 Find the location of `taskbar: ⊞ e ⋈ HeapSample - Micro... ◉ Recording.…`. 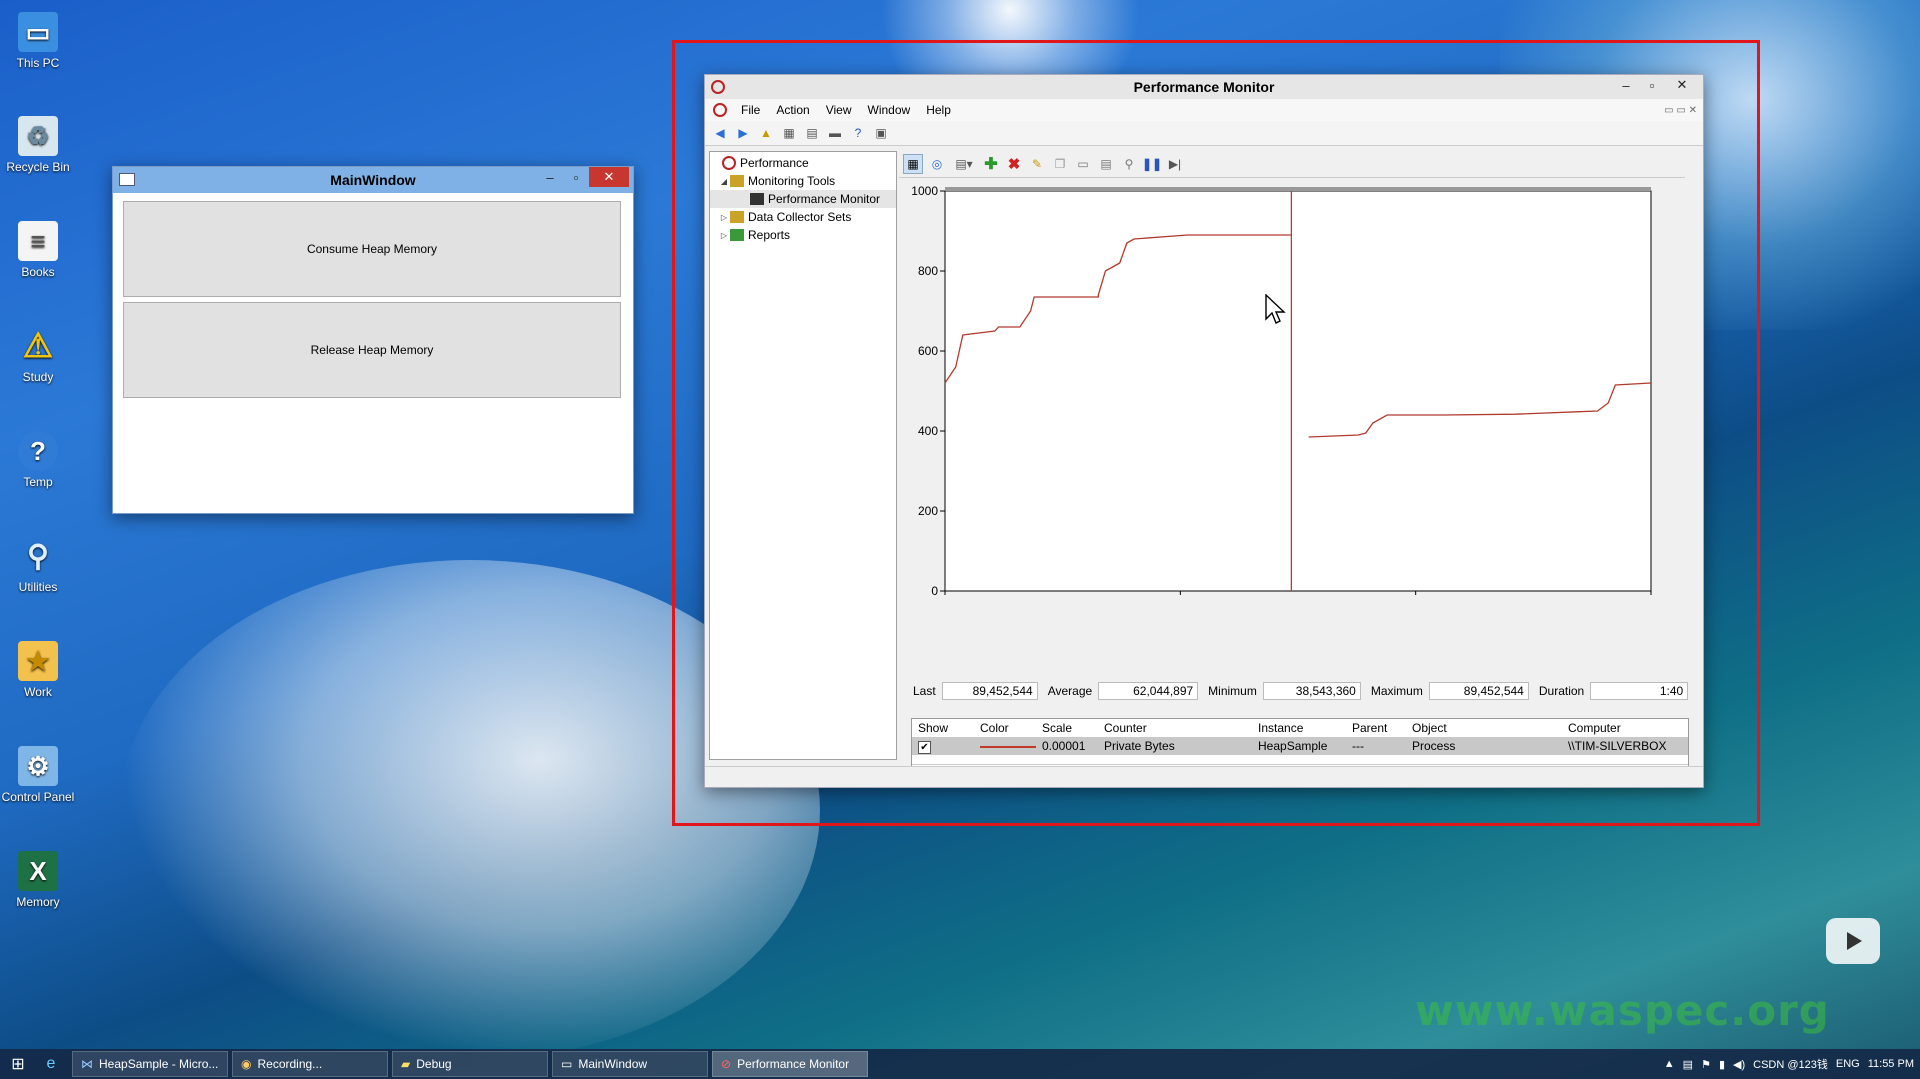

taskbar: ⊞ e ⋈ HeapSample - Micro... ◉ Recording.… is located at coordinates (960, 1064).